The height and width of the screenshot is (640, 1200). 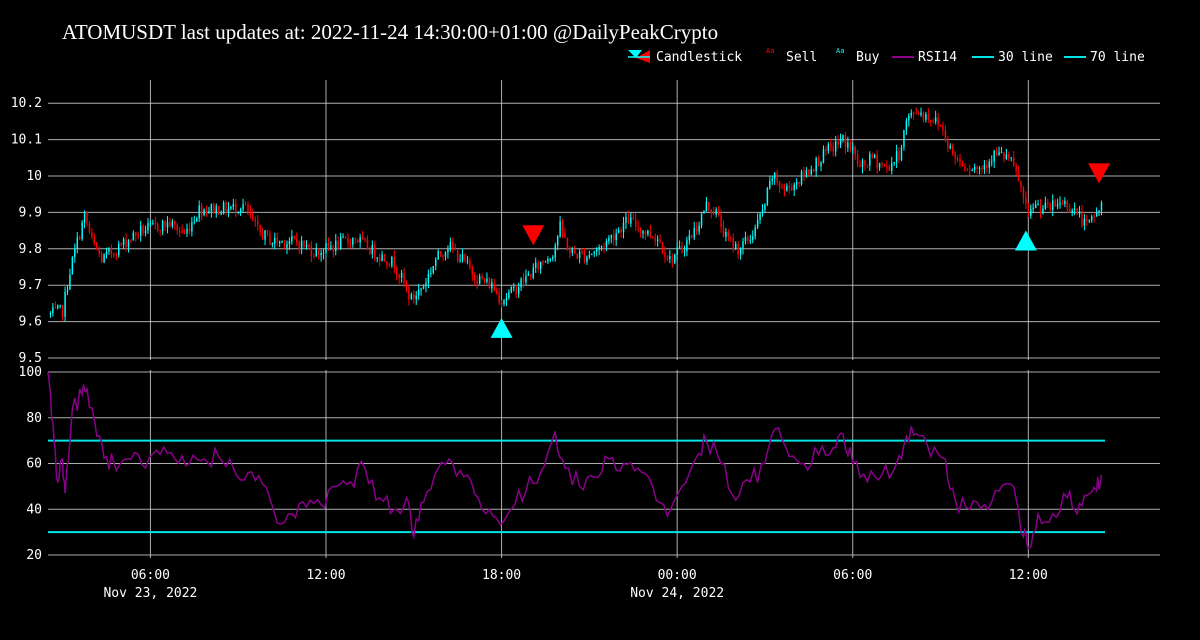 I want to click on rsi-y-tick-label: 40, so click(x=34, y=509).